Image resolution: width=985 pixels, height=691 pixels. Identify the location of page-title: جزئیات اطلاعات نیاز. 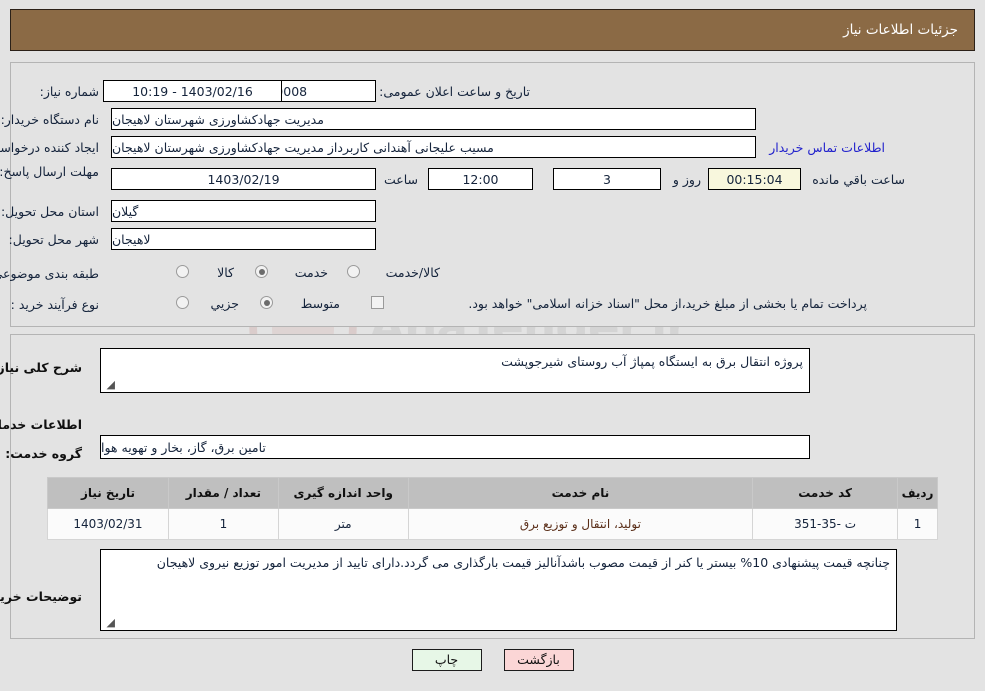
(900, 30).